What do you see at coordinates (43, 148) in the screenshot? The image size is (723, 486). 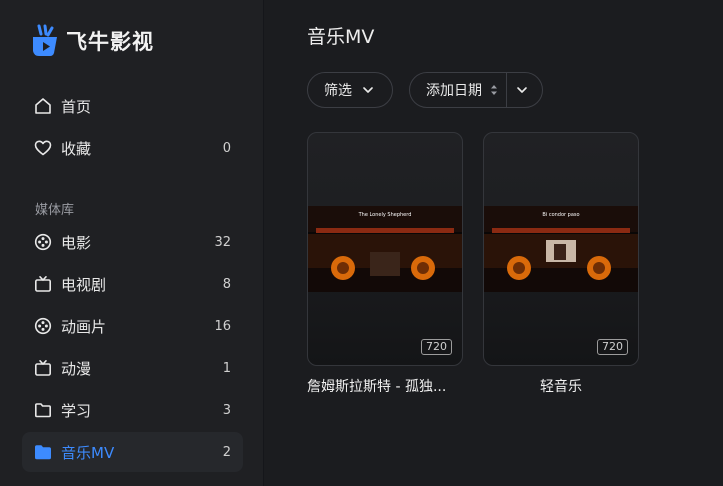 I see `heart-icon` at bounding box center [43, 148].